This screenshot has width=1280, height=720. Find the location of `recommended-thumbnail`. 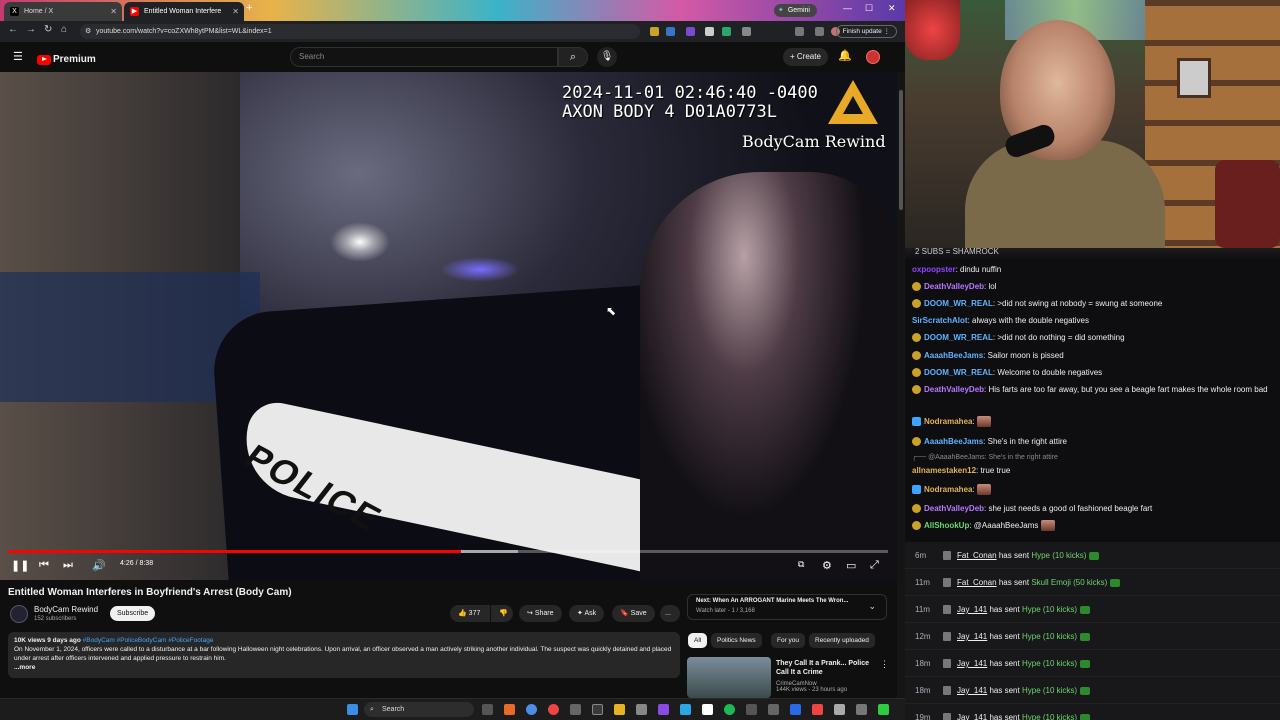

recommended-thumbnail is located at coordinates (729, 677).